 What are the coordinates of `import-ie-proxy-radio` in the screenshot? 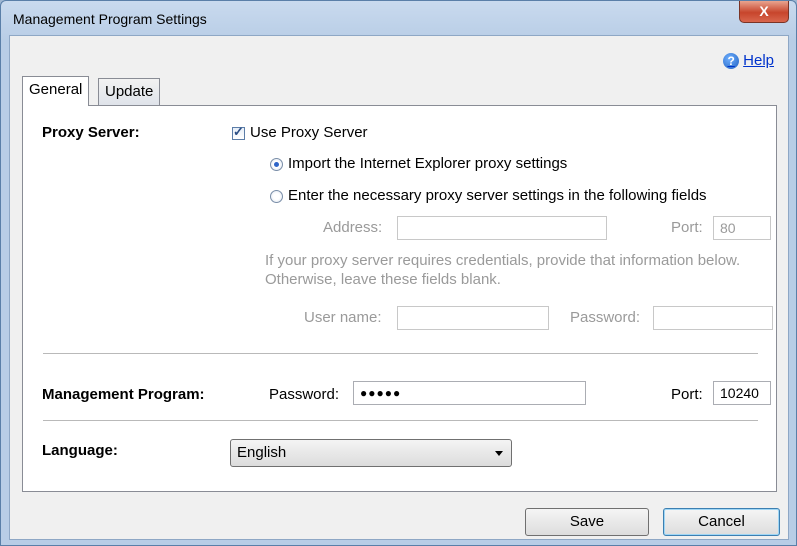 It's located at (276, 164).